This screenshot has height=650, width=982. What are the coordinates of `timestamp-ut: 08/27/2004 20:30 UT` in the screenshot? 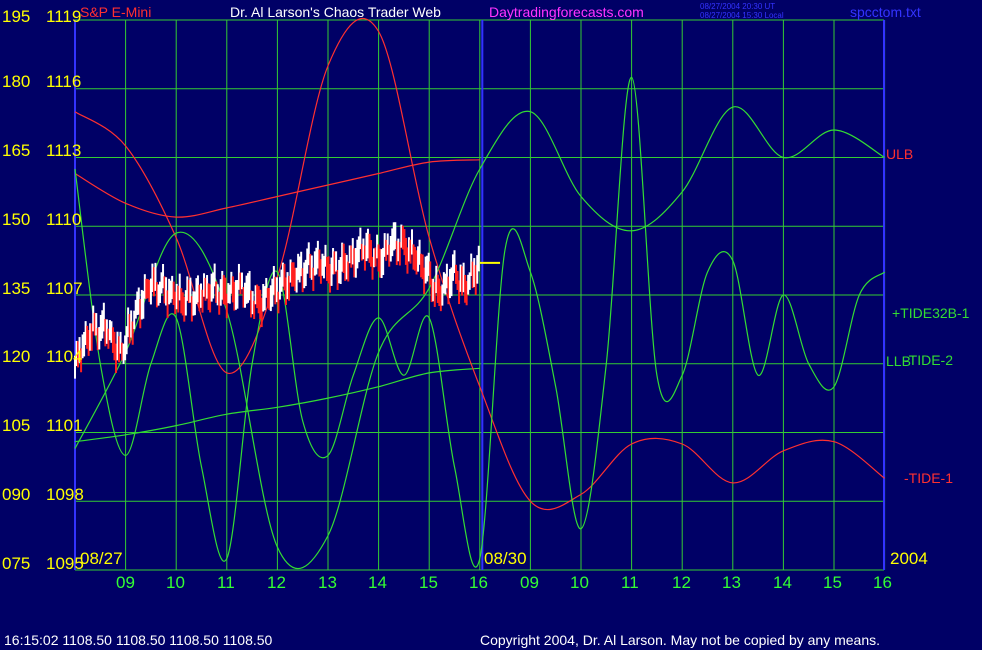 It's located at (738, 6).